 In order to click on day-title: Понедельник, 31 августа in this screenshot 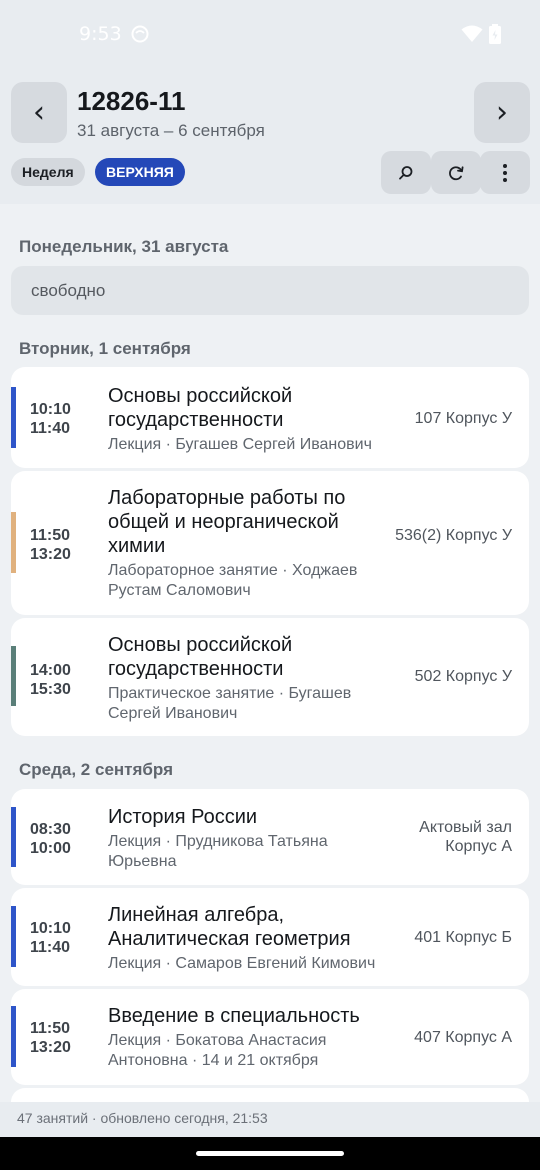, I will do `click(124, 246)`.